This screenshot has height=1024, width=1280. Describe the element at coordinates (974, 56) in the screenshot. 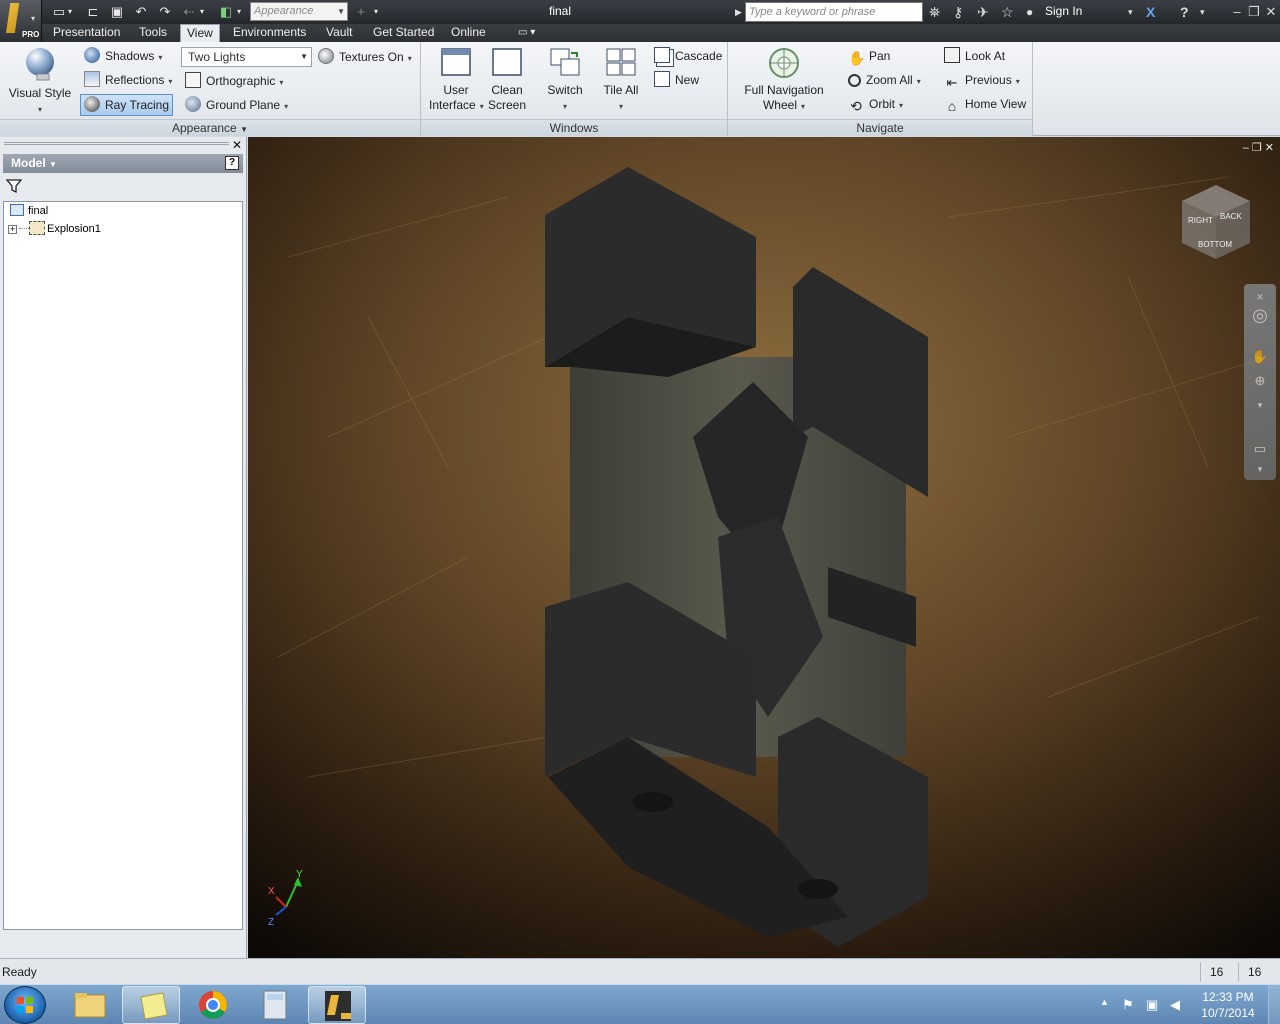

I see `look-at-button: Look At` at that location.